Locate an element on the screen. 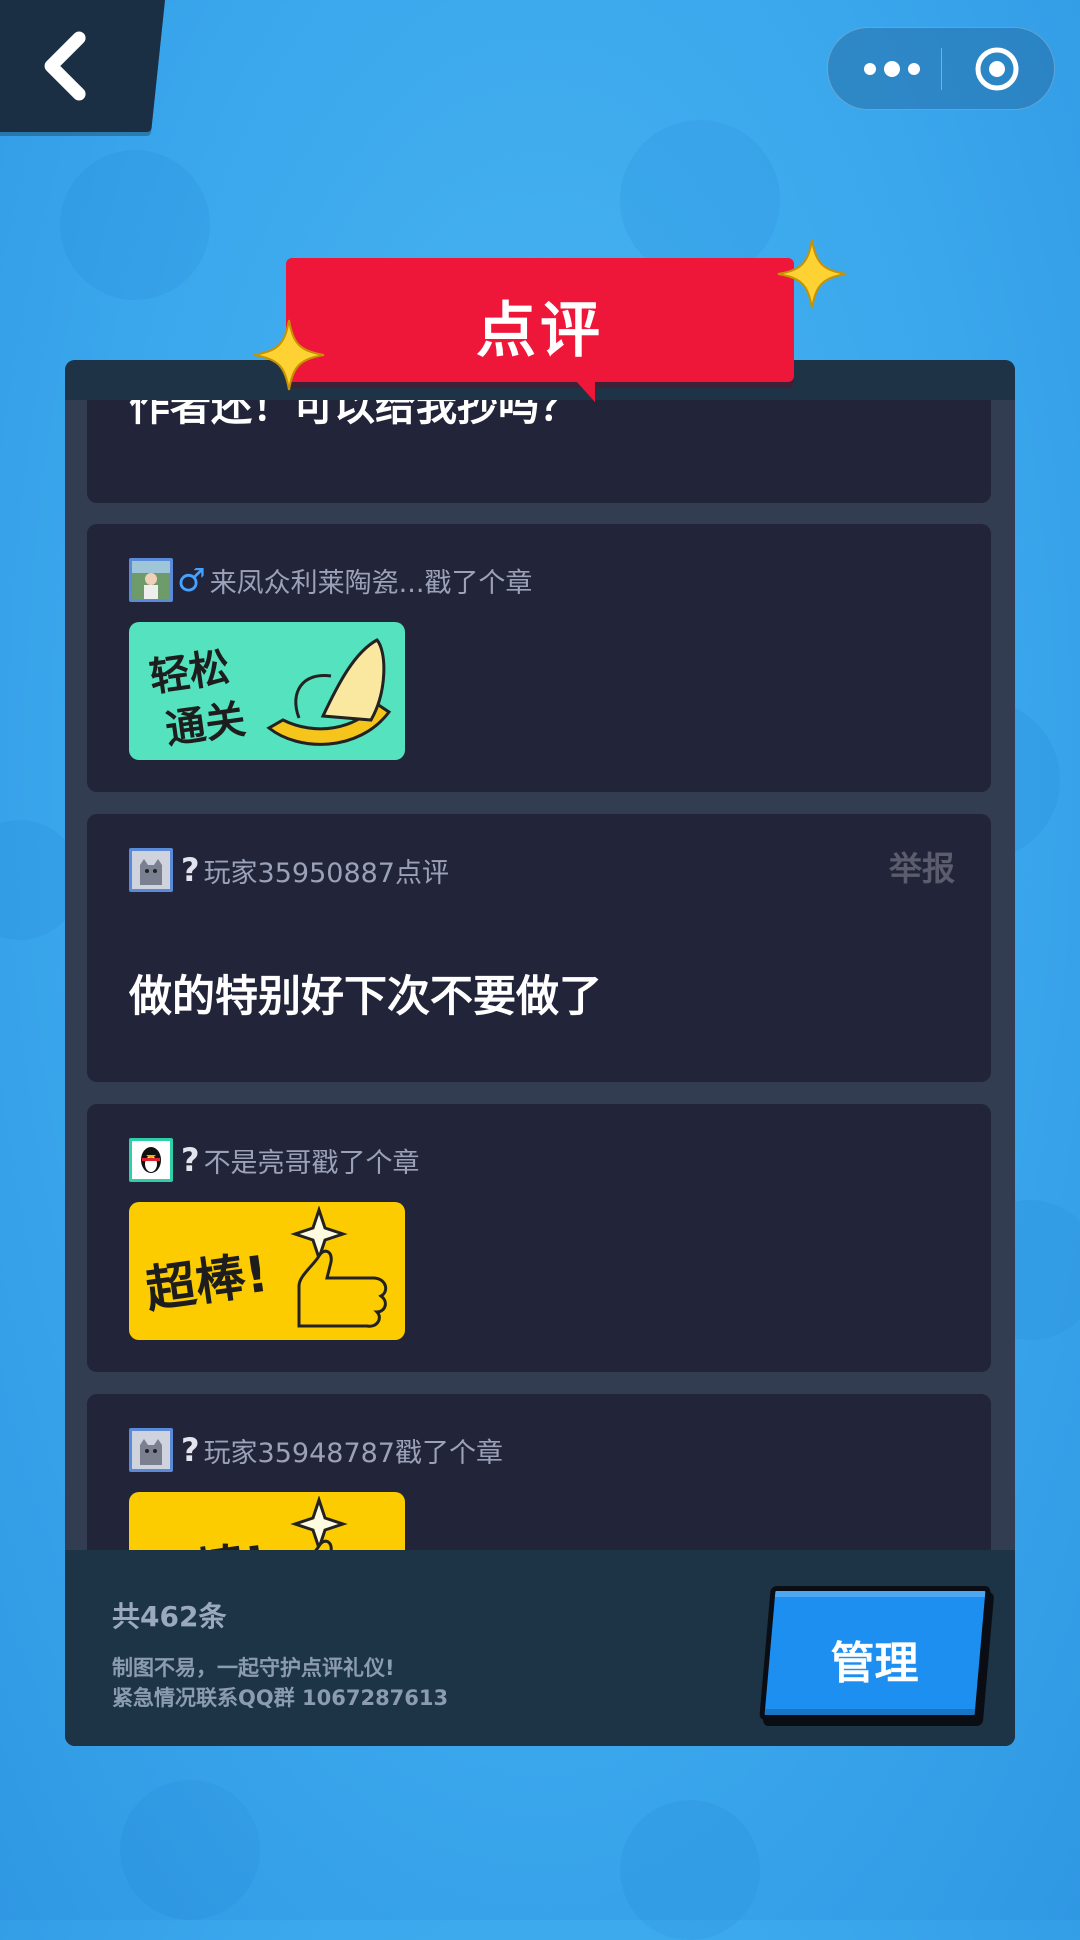  manage-button: 管理 is located at coordinates (875, 1653).